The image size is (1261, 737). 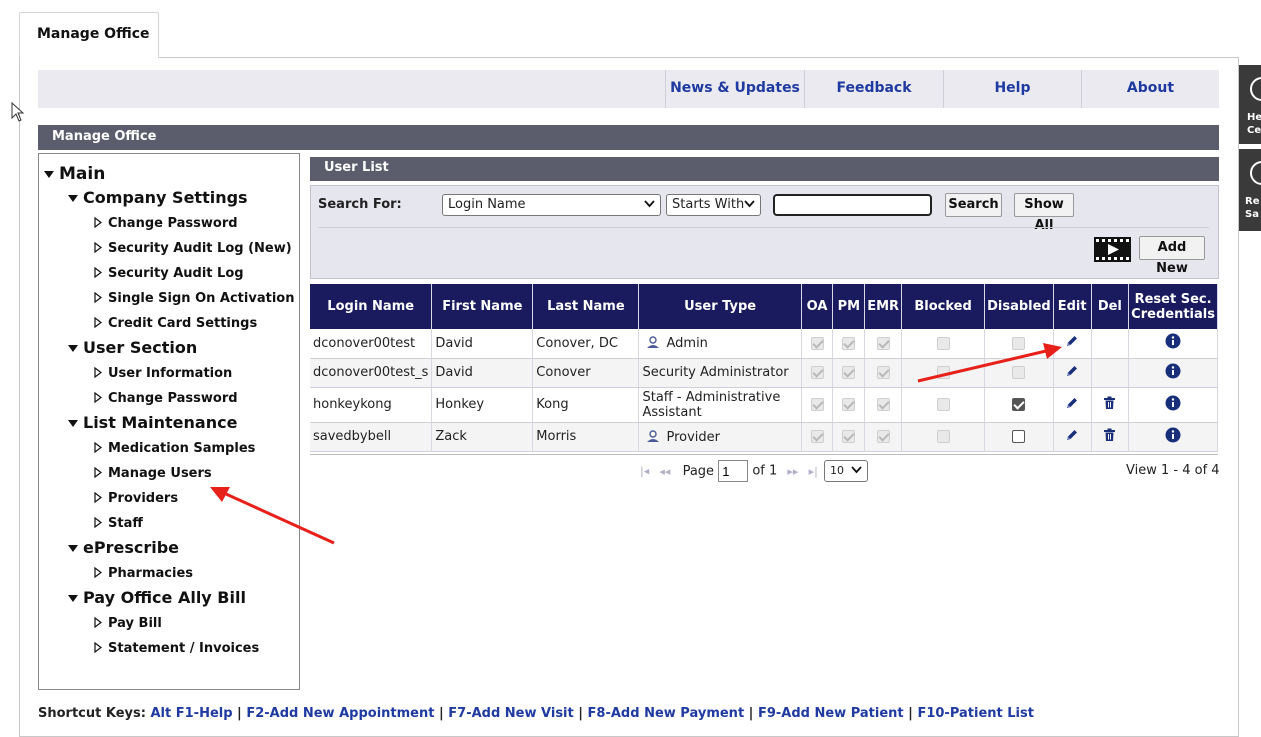 What do you see at coordinates (883, 436) in the screenshot?
I see `emr-checkbox` at bounding box center [883, 436].